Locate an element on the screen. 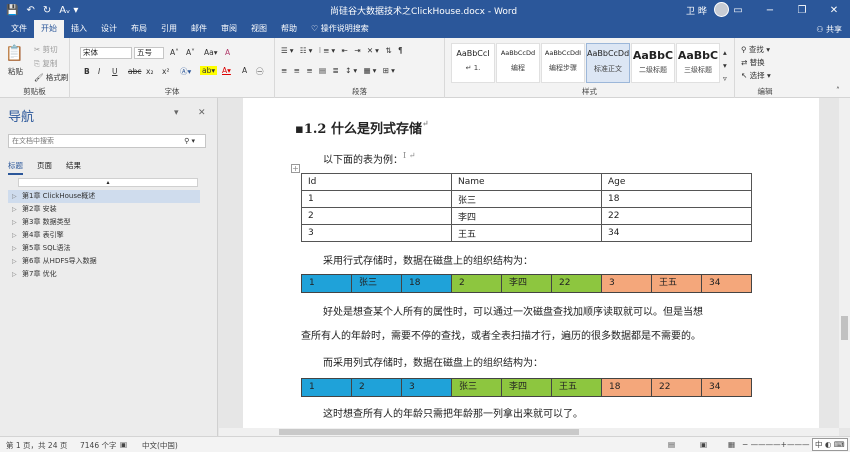  replace-button: ⇄ 替换 is located at coordinates (753, 62).